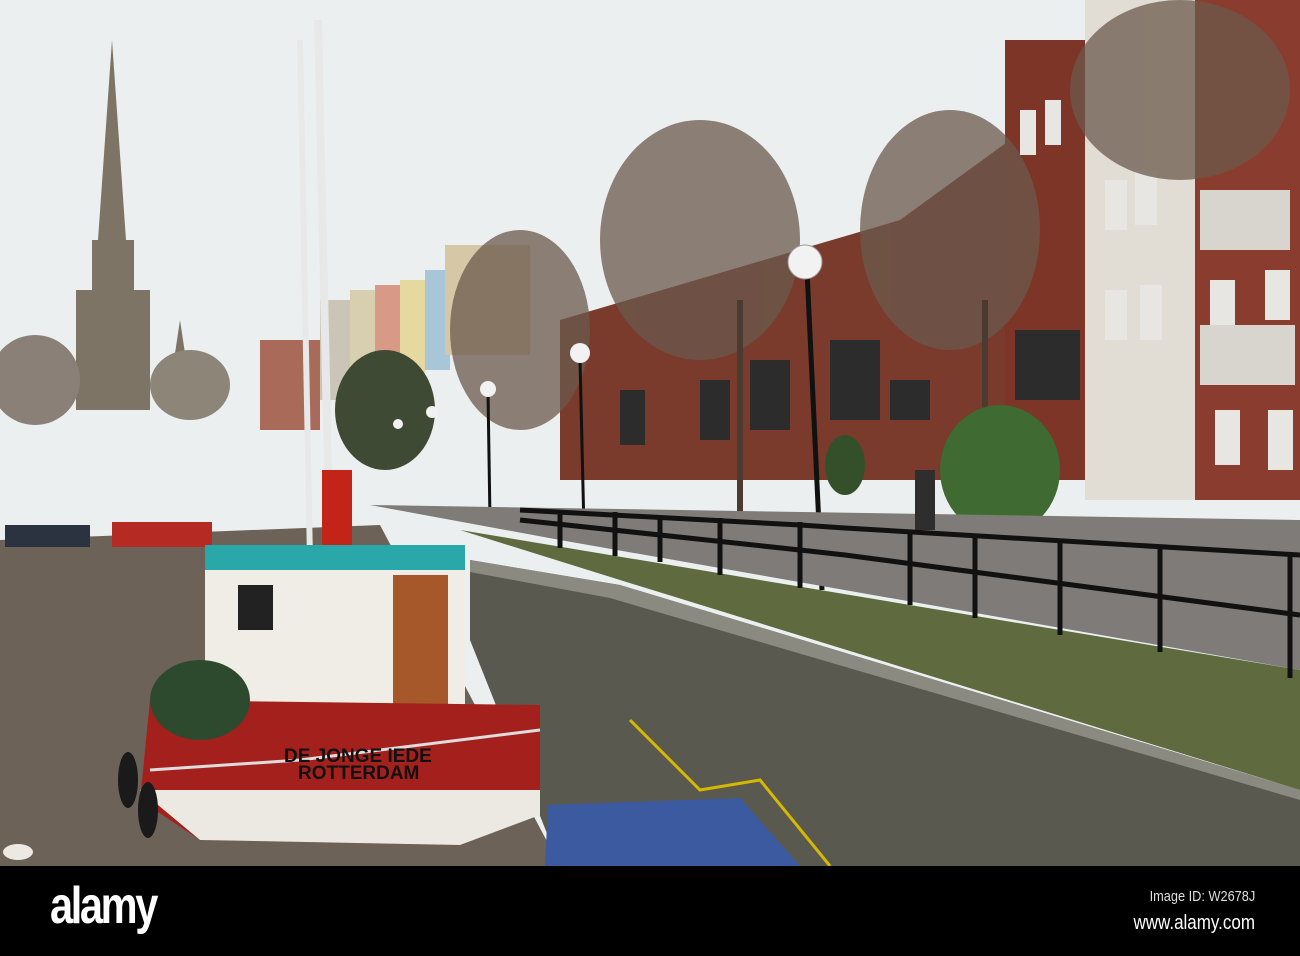 The width and height of the screenshot is (1300, 956). What do you see at coordinates (190, 385) in the screenshot?
I see `tree` at bounding box center [190, 385].